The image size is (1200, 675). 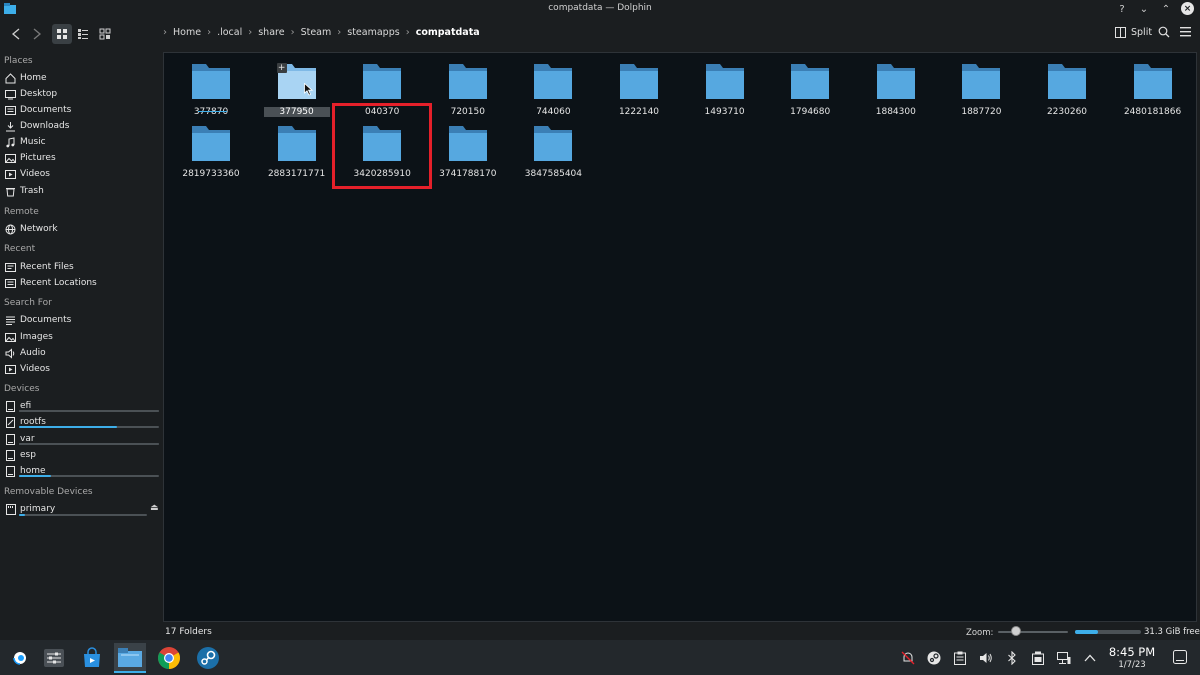 What do you see at coordinates (208, 658) in the screenshot?
I see `steam-icon` at bounding box center [208, 658].